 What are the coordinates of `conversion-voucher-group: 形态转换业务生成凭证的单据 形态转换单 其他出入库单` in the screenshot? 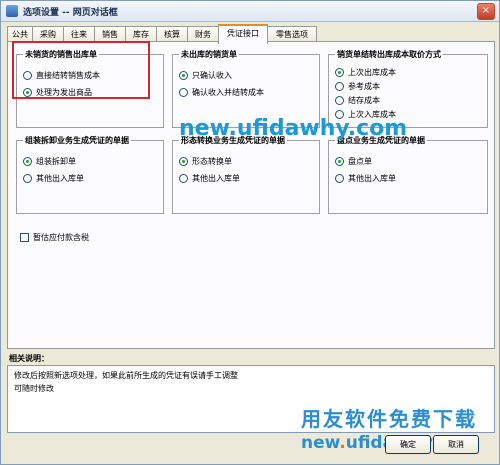 It's located at (246, 174).